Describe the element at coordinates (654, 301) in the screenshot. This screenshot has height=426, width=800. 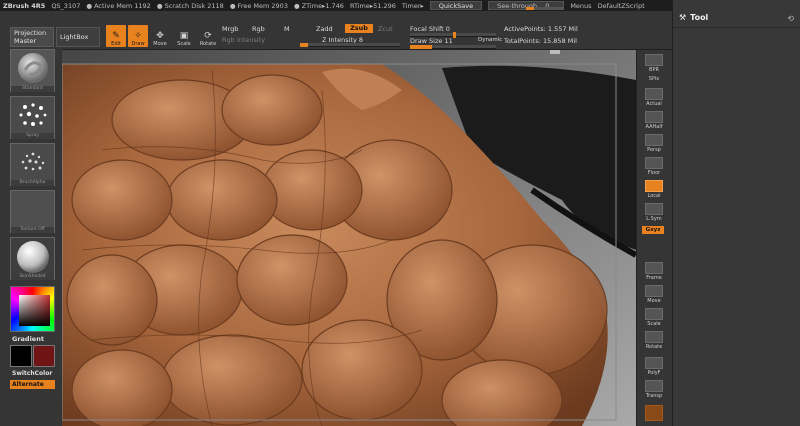
I see `move-view-label: Move` at that location.